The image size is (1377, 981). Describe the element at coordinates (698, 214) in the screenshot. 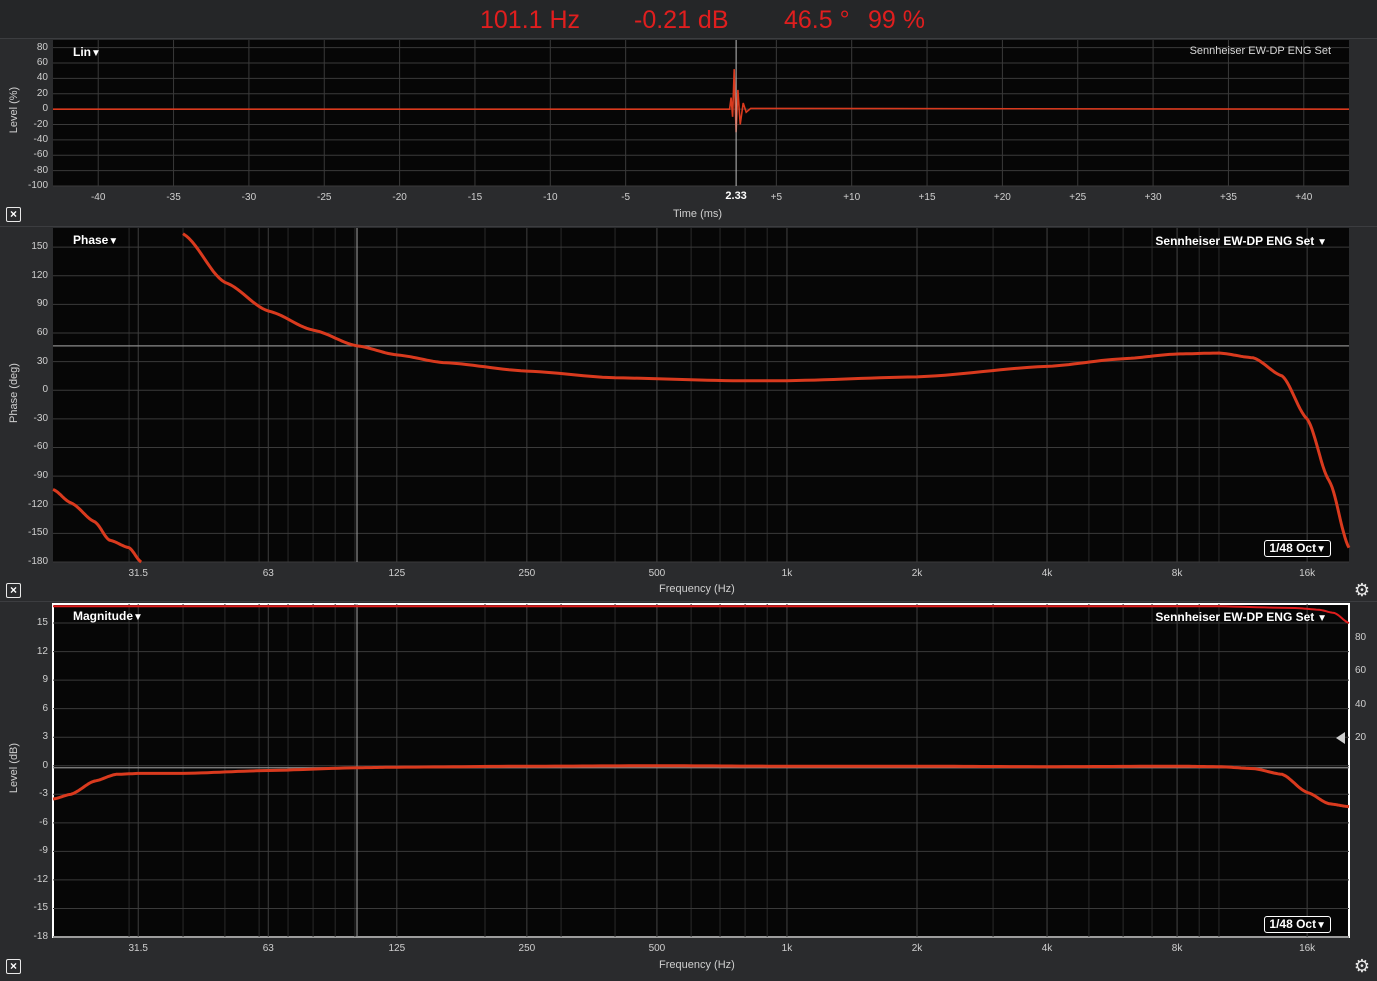

I see `impulse-x-axis-label: Time (ms)` at that location.